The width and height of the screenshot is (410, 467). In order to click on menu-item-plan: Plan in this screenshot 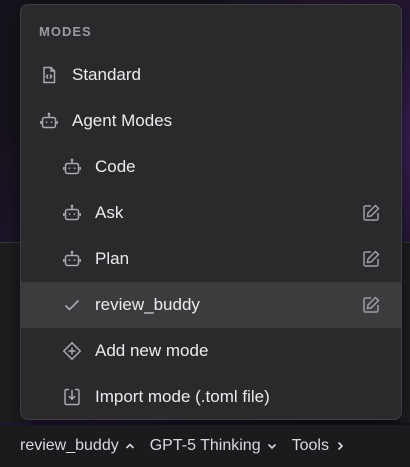, I will do `click(211, 259)`.